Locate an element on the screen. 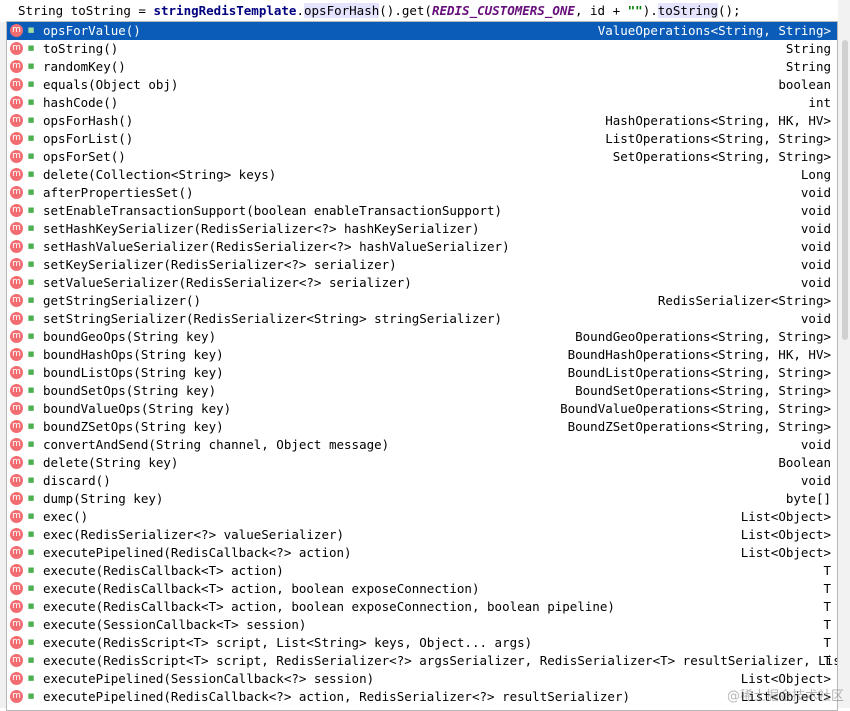 This screenshot has width=850, height=711. code-text: . is located at coordinates (300, 10).